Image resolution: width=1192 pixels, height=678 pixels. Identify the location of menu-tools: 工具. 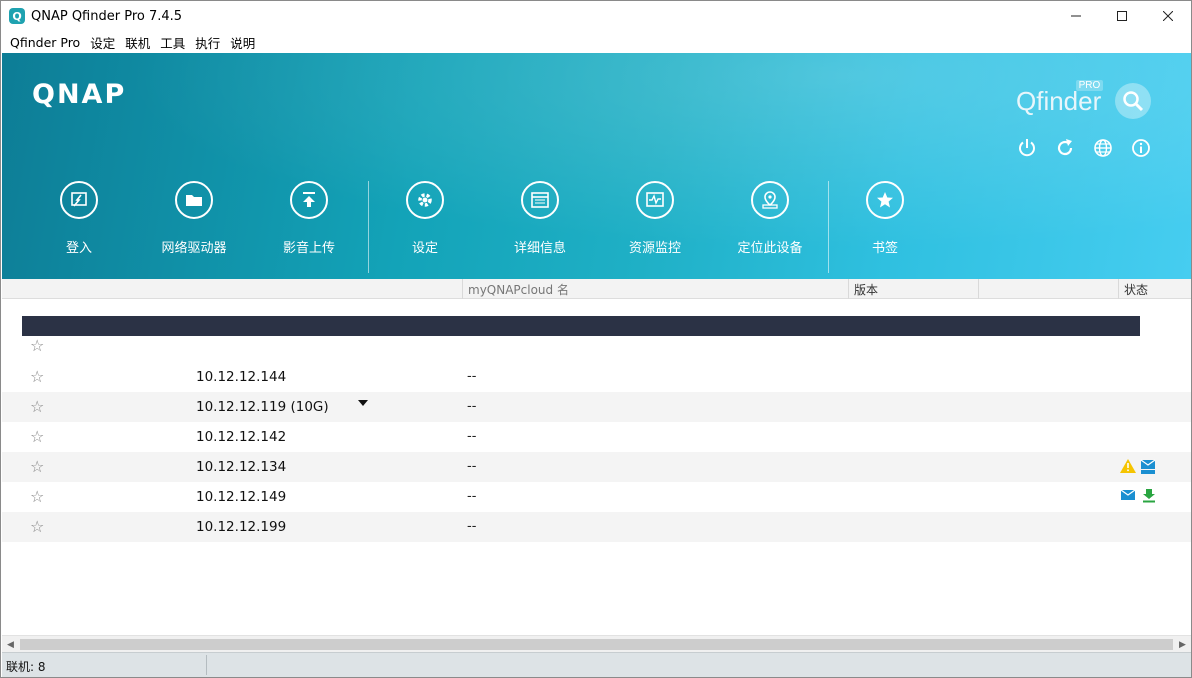
(172, 42).